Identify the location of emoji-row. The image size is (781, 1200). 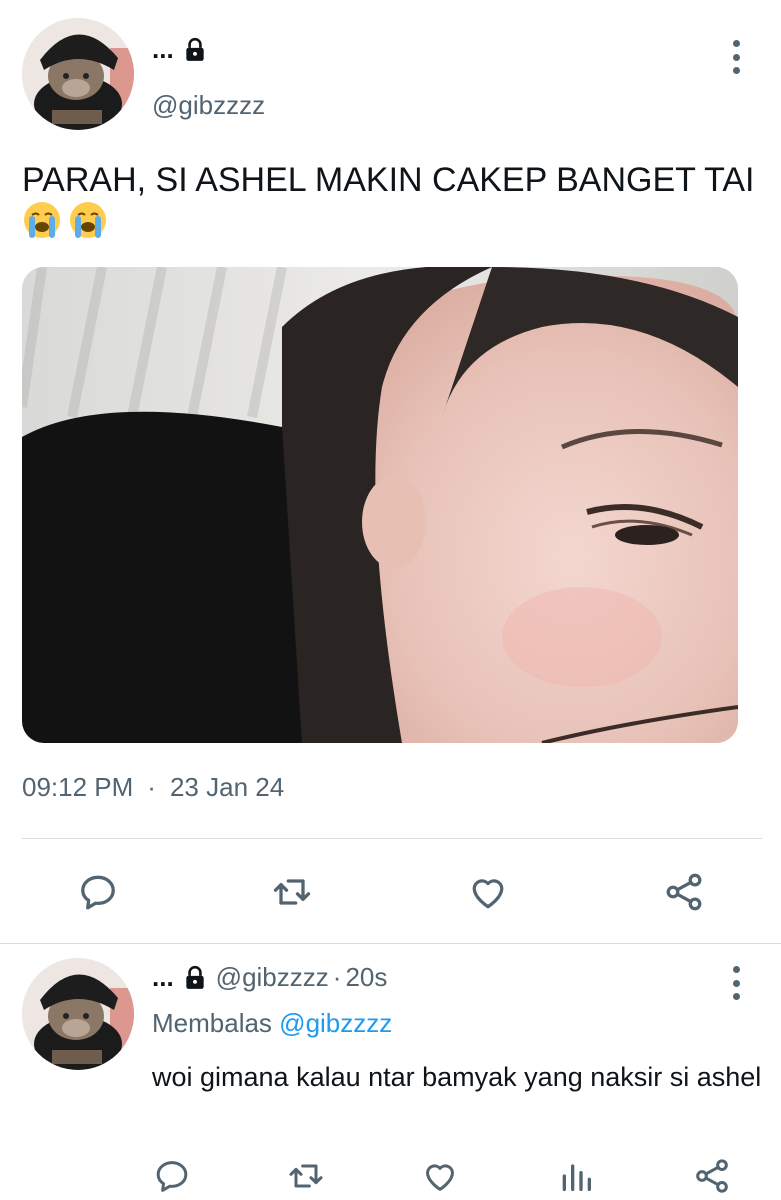
(65, 220).